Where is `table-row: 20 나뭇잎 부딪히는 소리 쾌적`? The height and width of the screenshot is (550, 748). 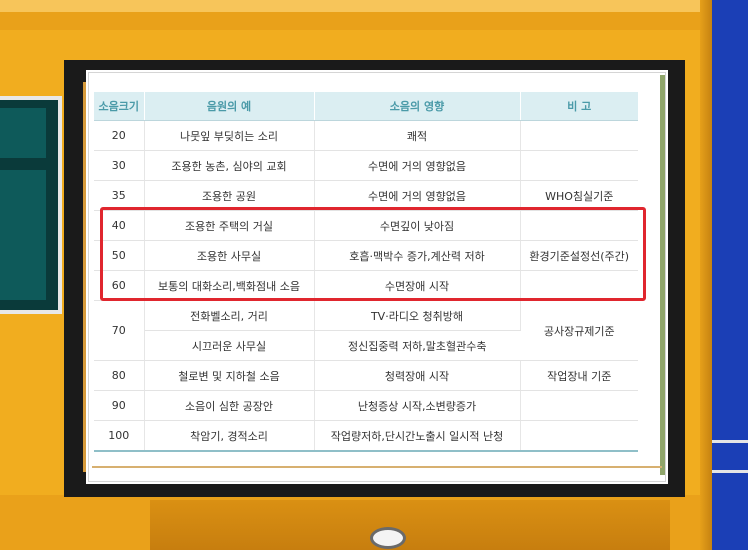 table-row: 20 나뭇잎 부딪히는 소리 쾌적 is located at coordinates (366, 135).